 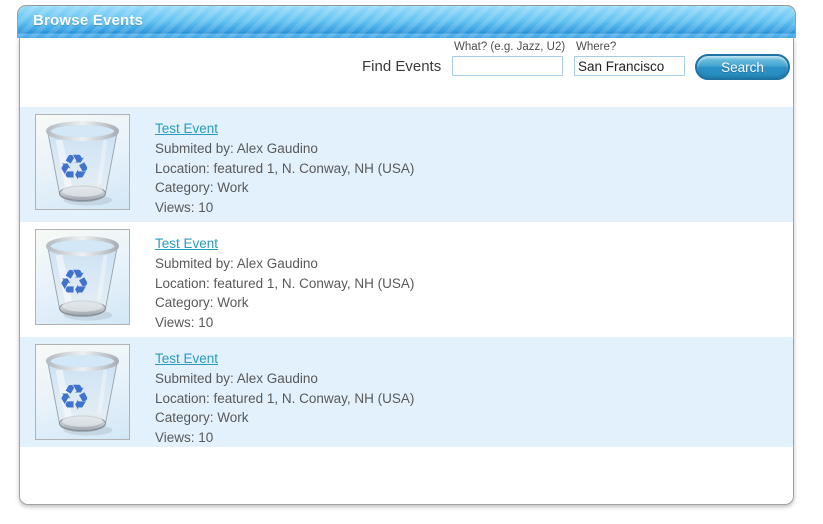 I want to click on page-title: Browse Events, so click(x=88, y=20).